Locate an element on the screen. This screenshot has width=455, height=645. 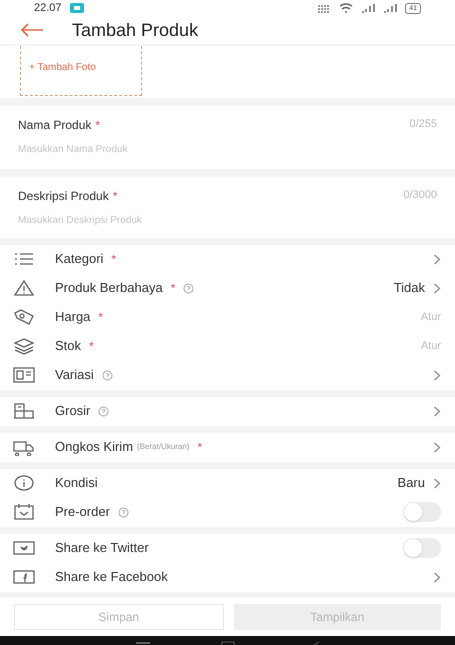
settings-row: Produk Berbahaya * Tidak is located at coordinates (227, 288).